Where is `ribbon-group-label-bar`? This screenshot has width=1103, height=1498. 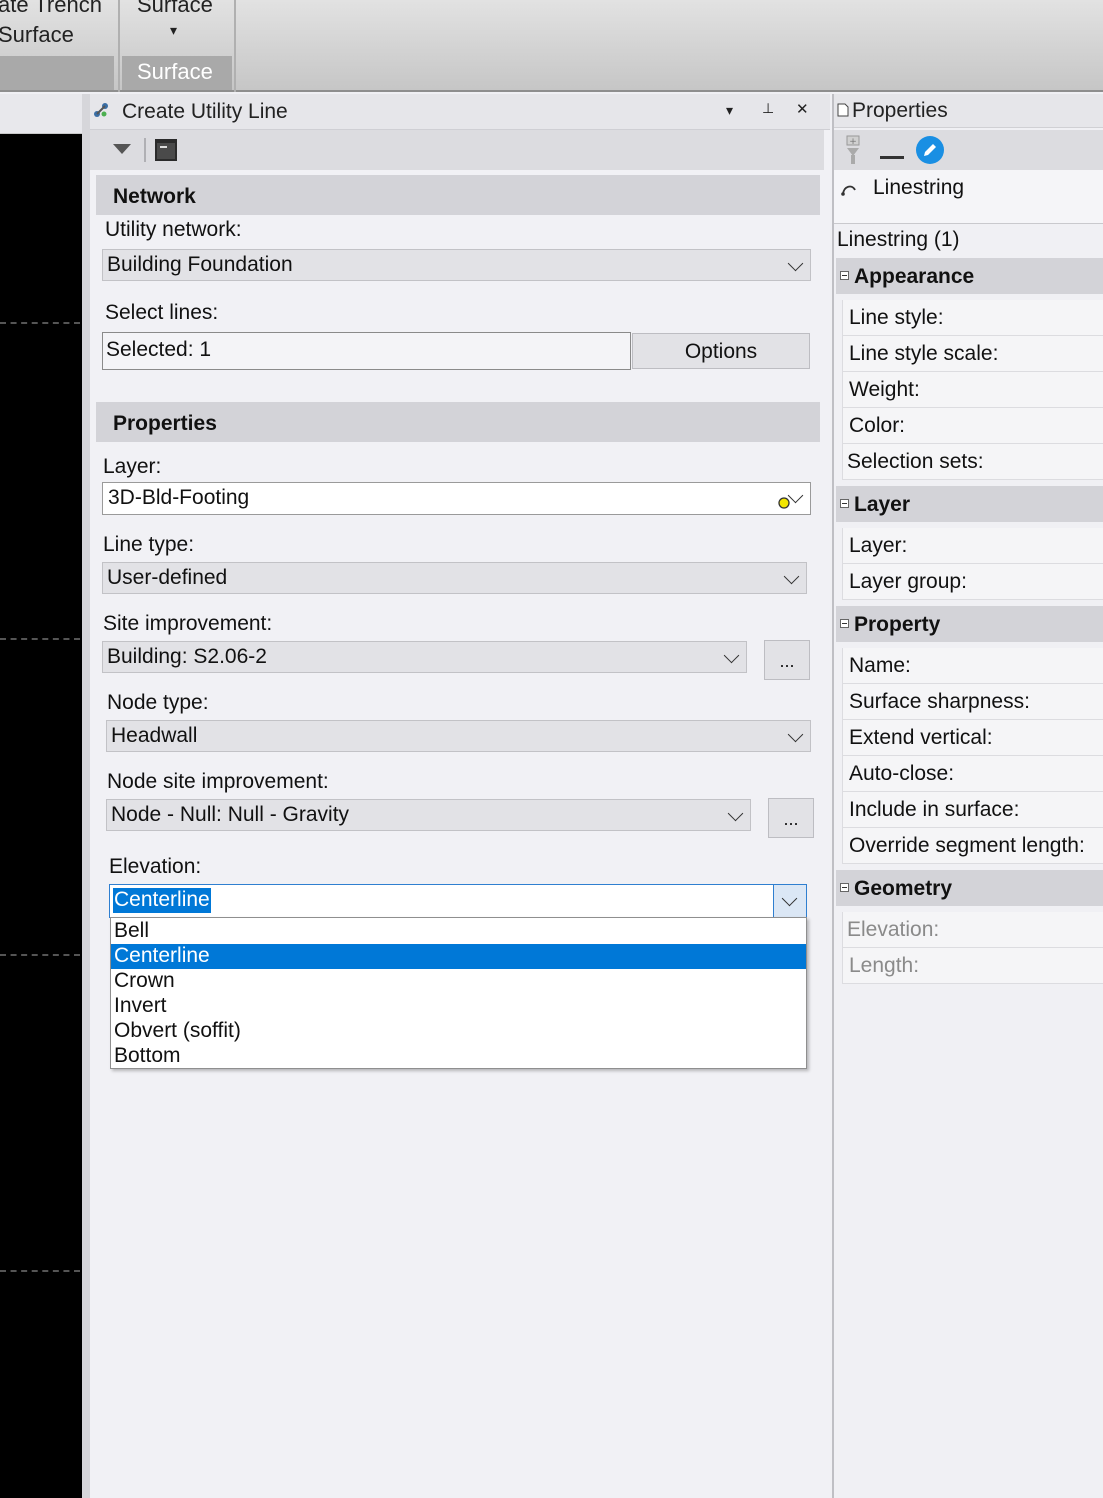
ribbon-group-label-bar is located at coordinates (57, 73).